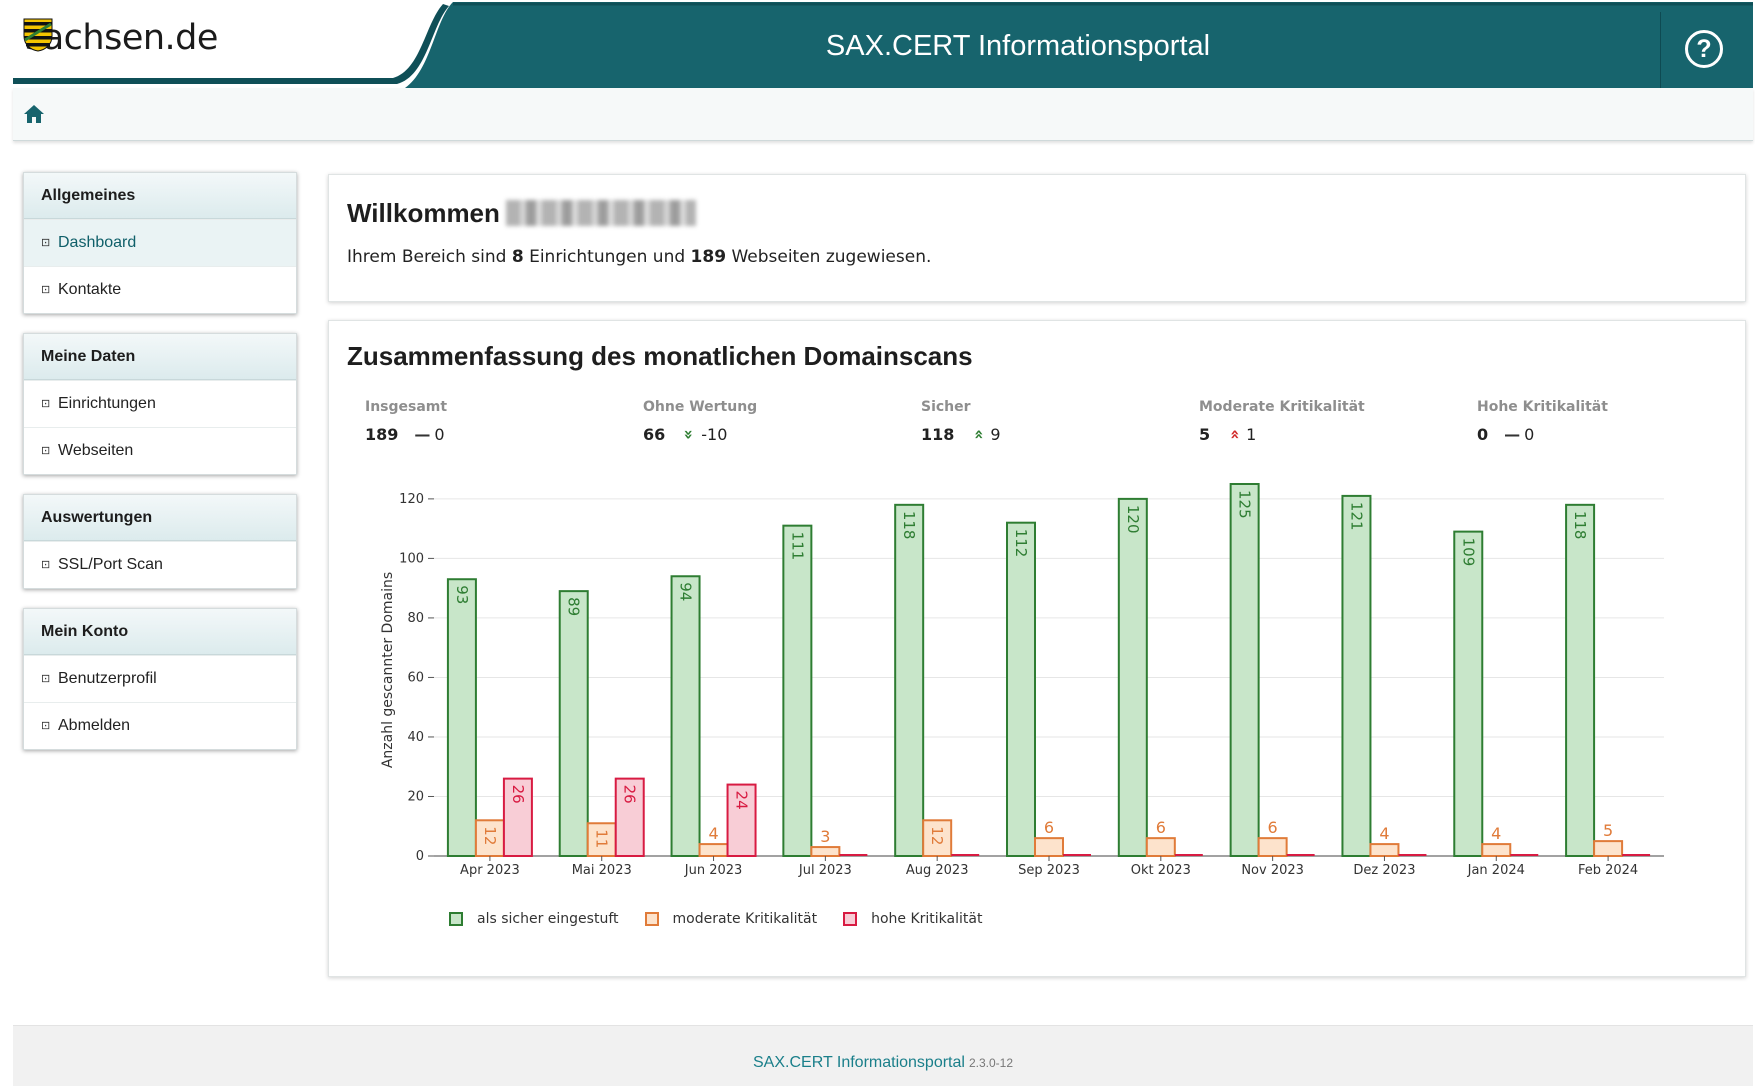  Describe the element at coordinates (602, 838) in the screenshot. I see `bar-value-label: 11` at that location.